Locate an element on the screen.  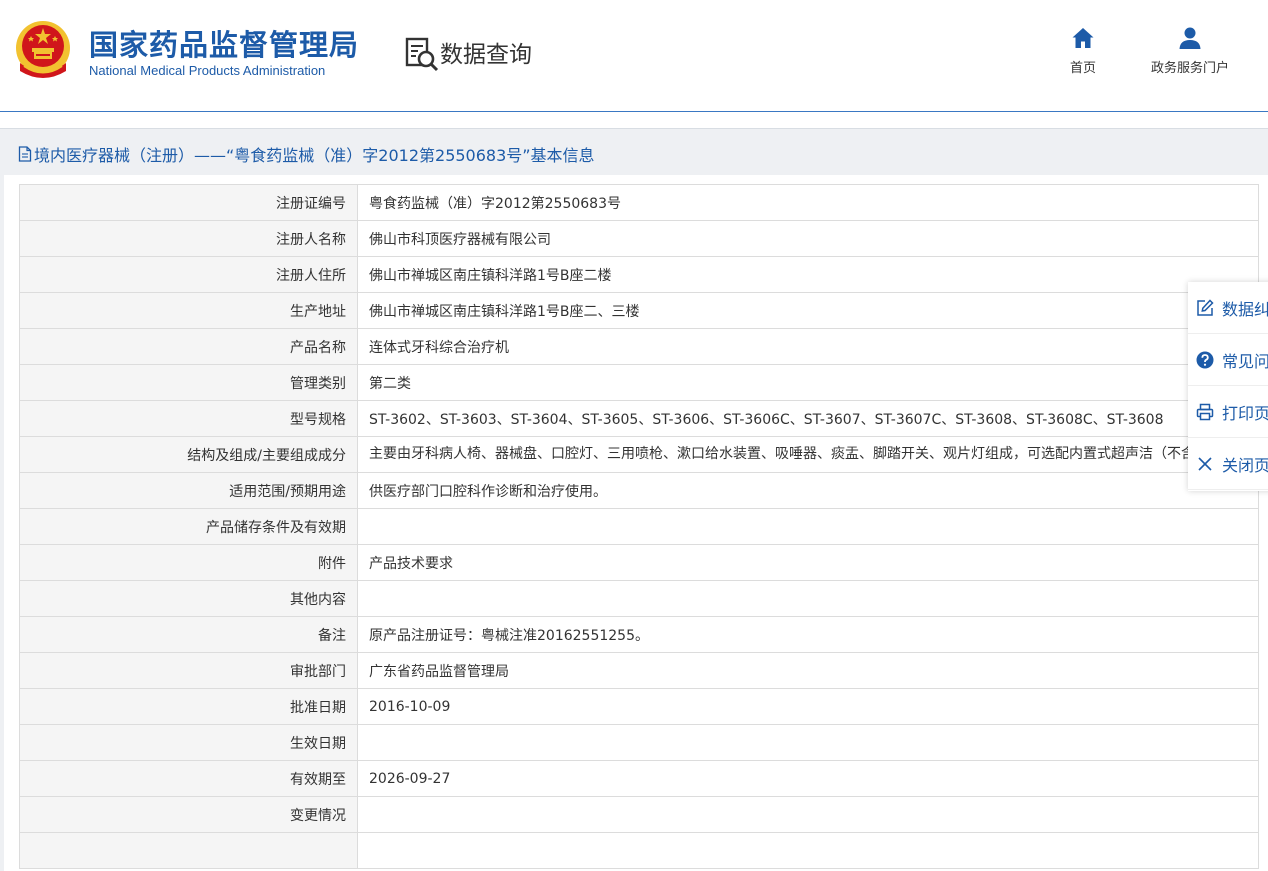
table-row: 附件 产品技术要求 is located at coordinates (639, 562).